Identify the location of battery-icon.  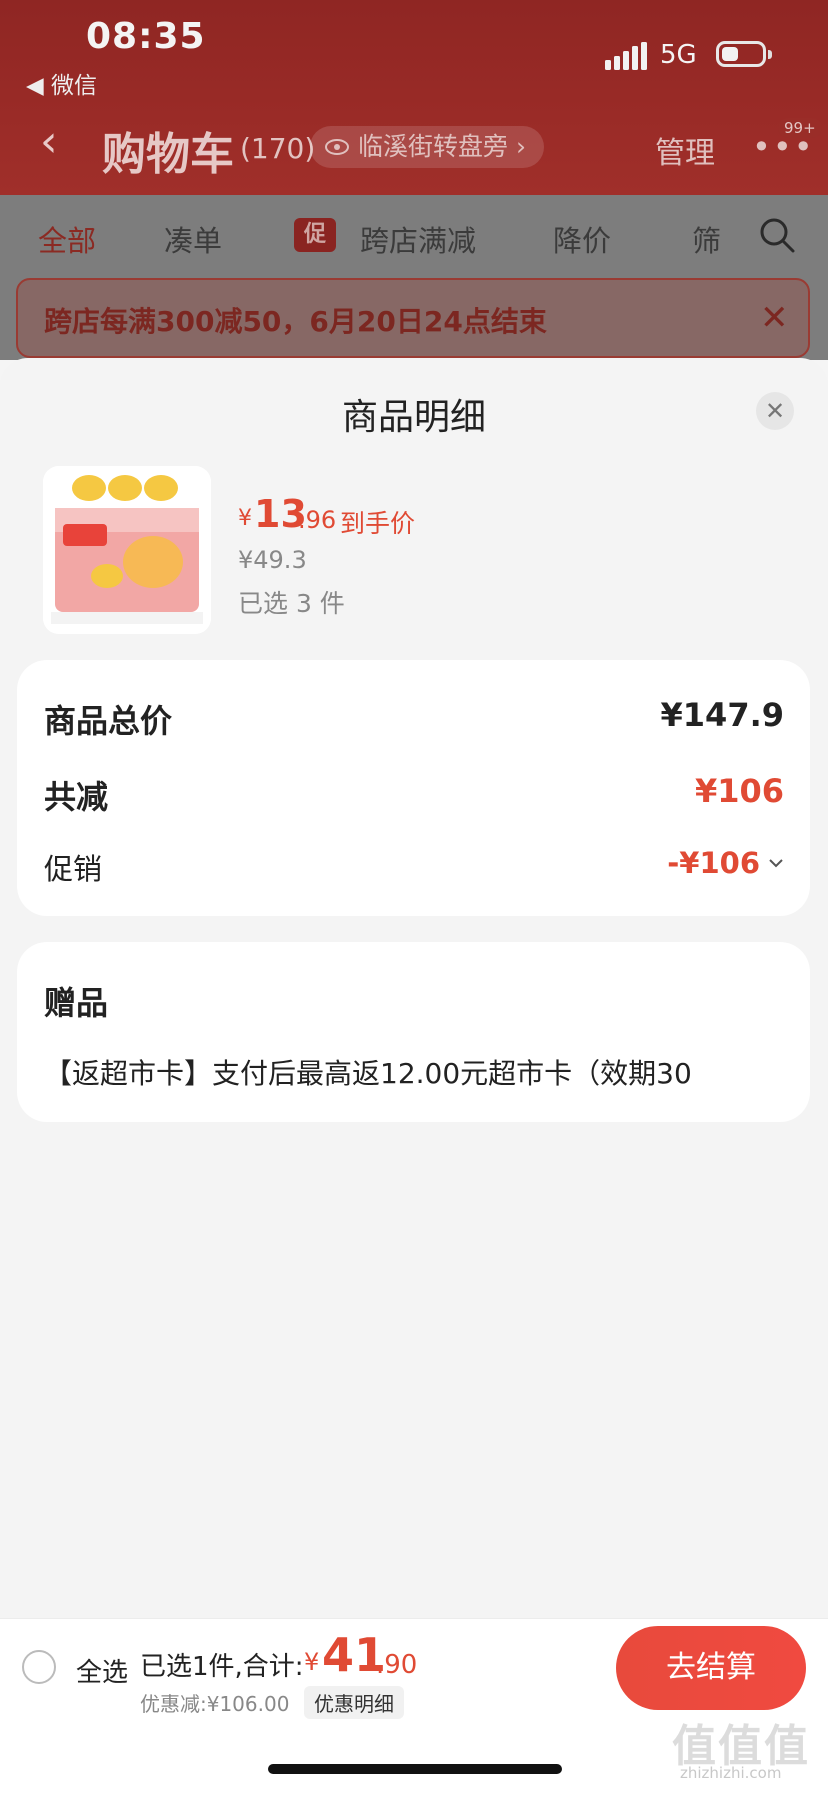
(741, 54).